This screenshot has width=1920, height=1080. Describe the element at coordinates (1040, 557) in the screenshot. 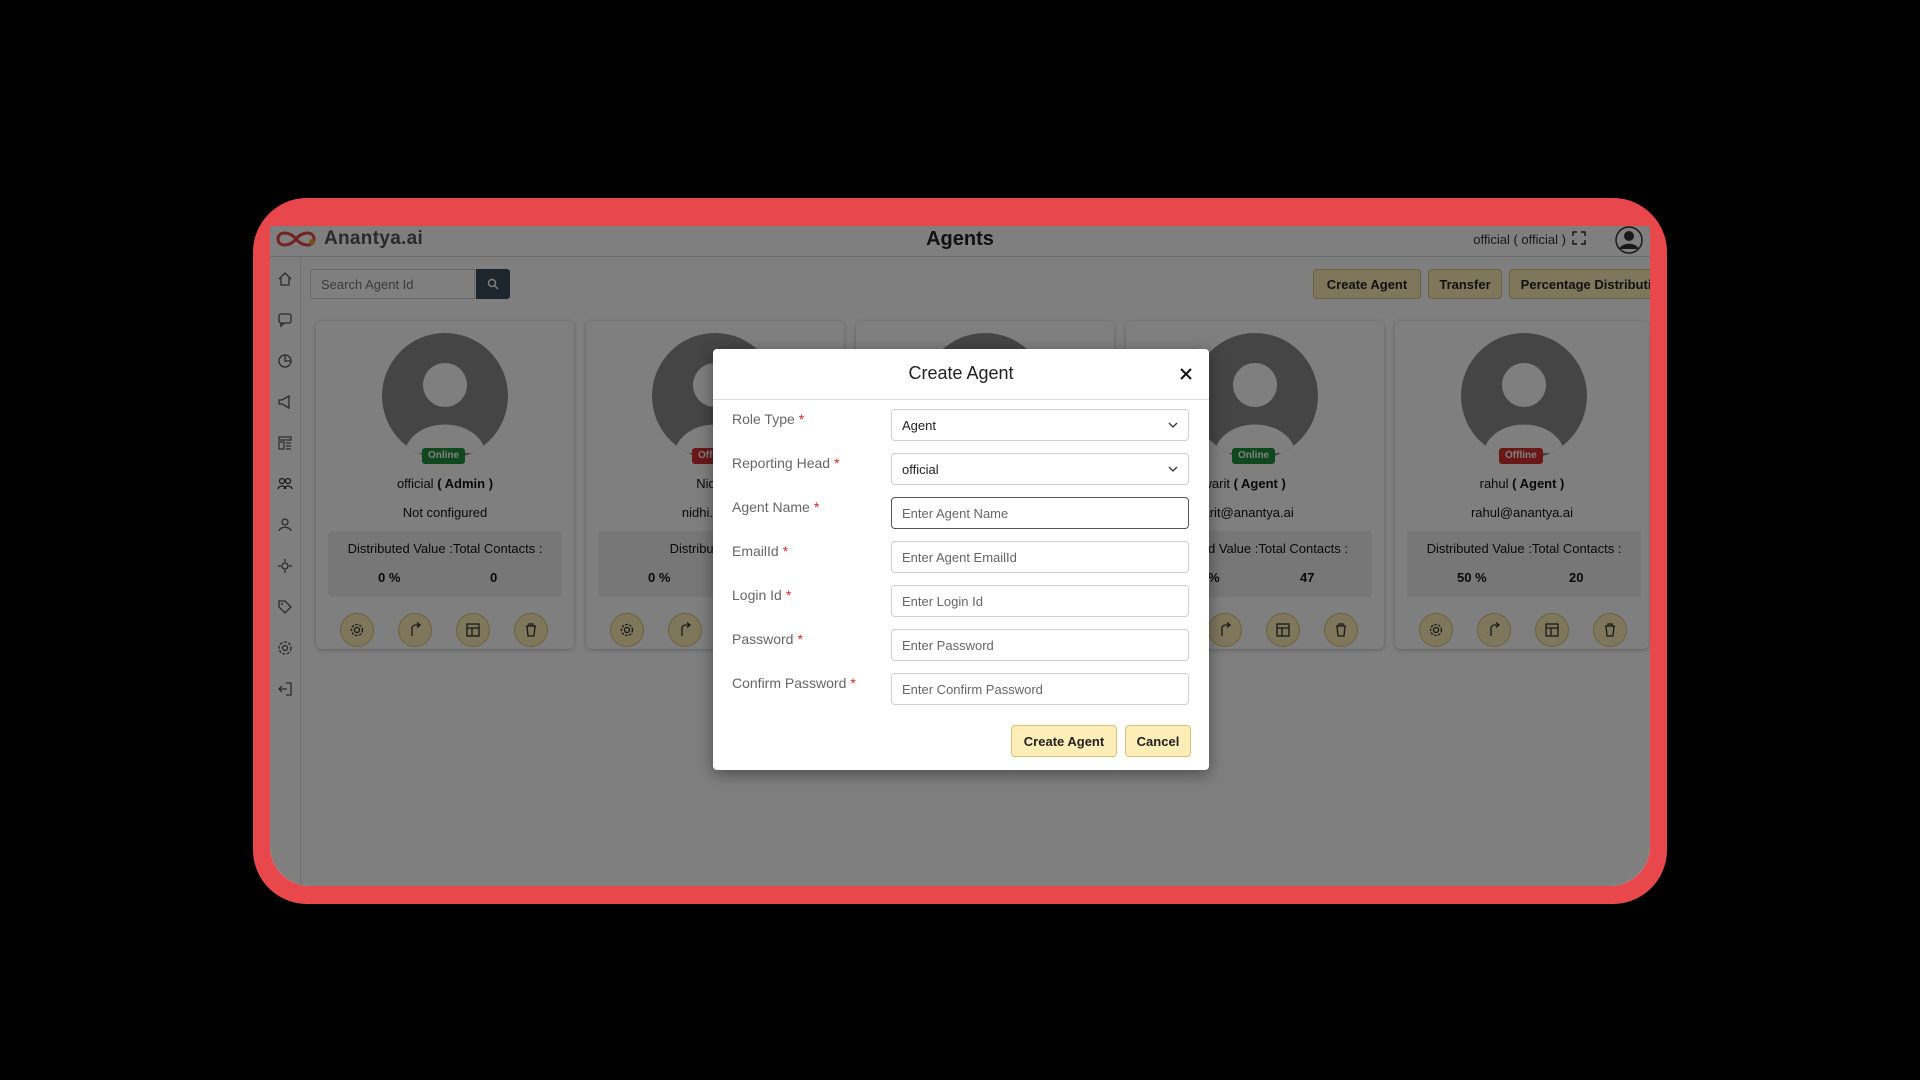

I see `email-input` at that location.